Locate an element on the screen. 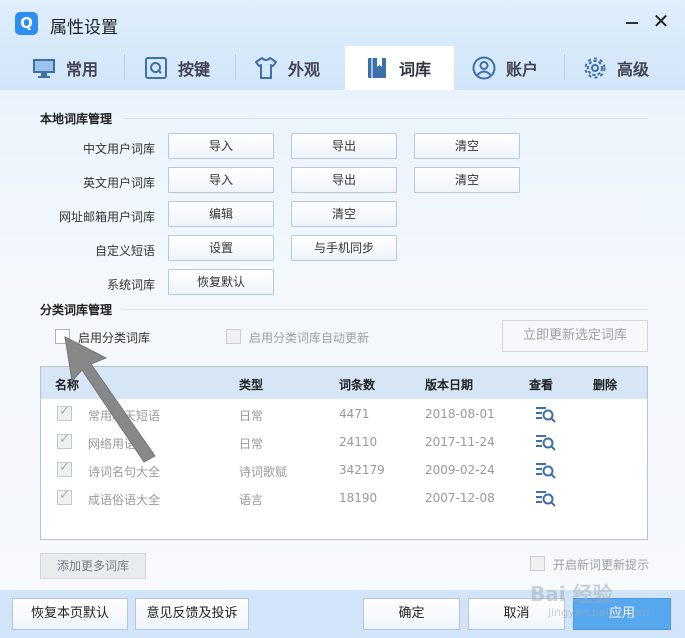  row-type: 诗词歌赋 is located at coordinates (263, 472).